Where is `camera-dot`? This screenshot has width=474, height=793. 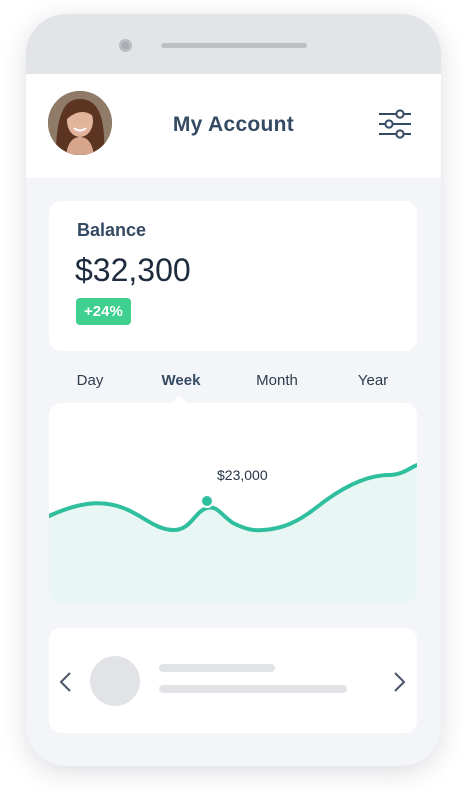 camera-dot is located at coordinates (125, 45).